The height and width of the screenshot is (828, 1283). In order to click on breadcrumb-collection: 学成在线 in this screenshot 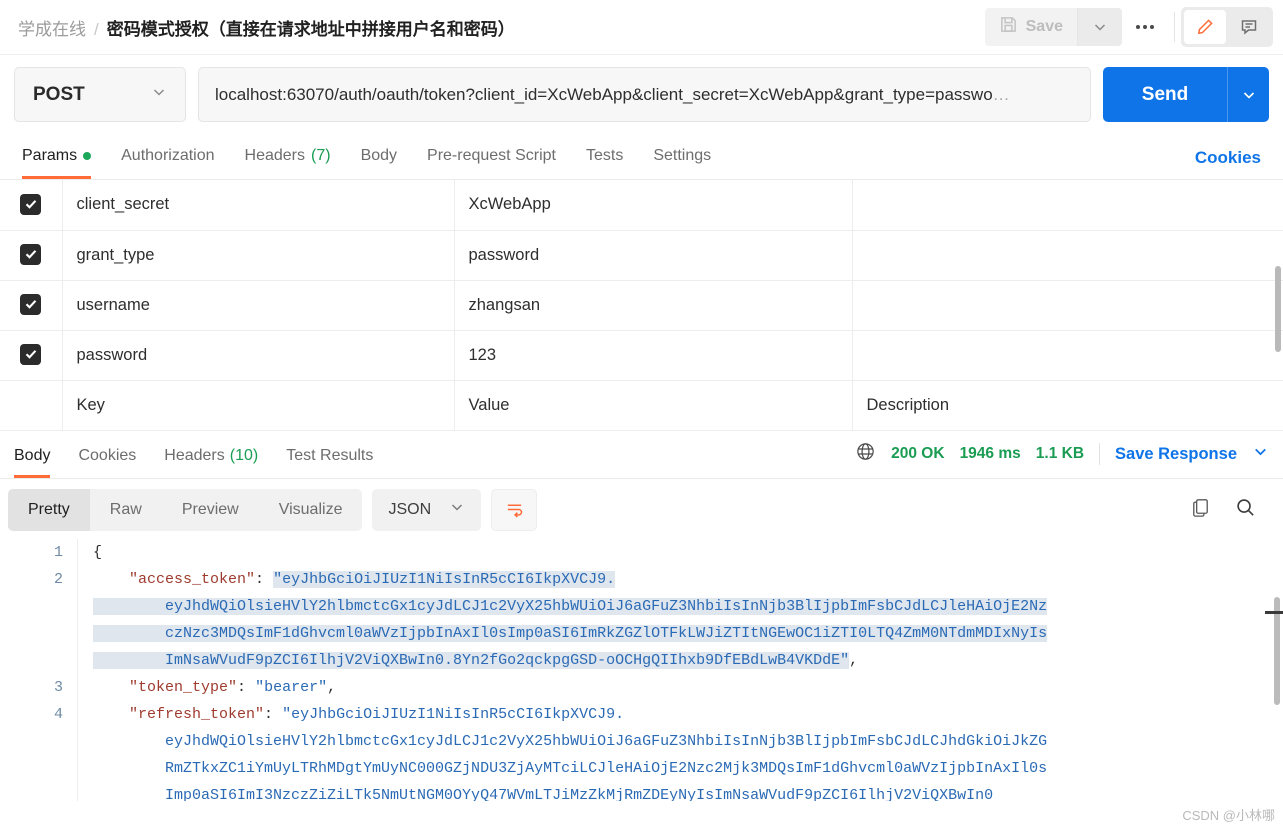, I will do `click(52, 27)`.